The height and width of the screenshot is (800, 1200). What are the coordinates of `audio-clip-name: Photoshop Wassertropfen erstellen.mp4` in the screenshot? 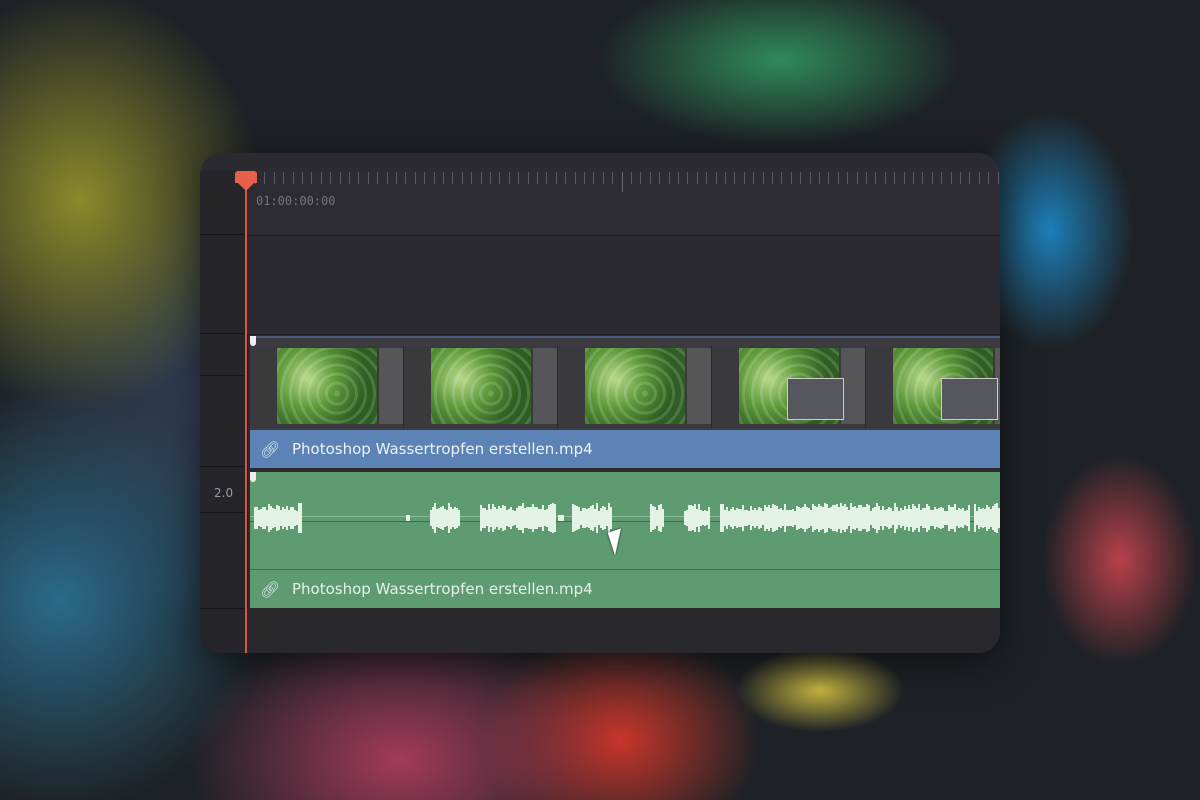 It's located at (442, 589).